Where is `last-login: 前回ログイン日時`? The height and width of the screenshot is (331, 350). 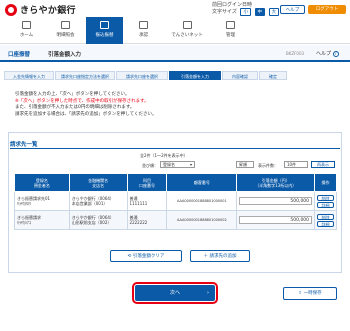
last-login: 前回ログイン日時 is located at coordinates (232, 5).